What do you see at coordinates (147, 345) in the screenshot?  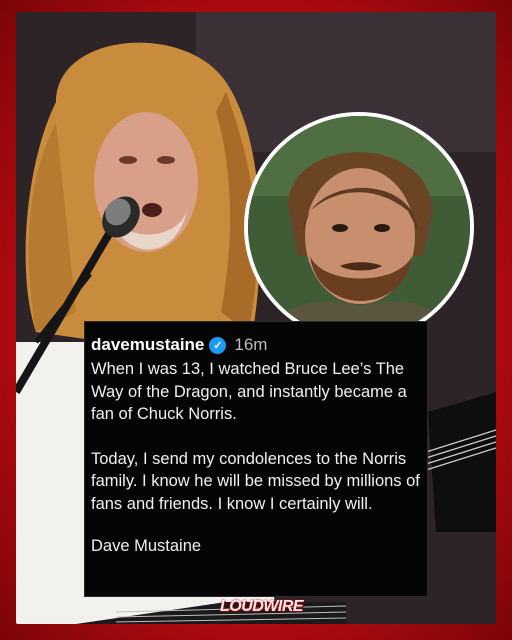 I see `post-username: davemustaine` at bounding box center [147, 345].